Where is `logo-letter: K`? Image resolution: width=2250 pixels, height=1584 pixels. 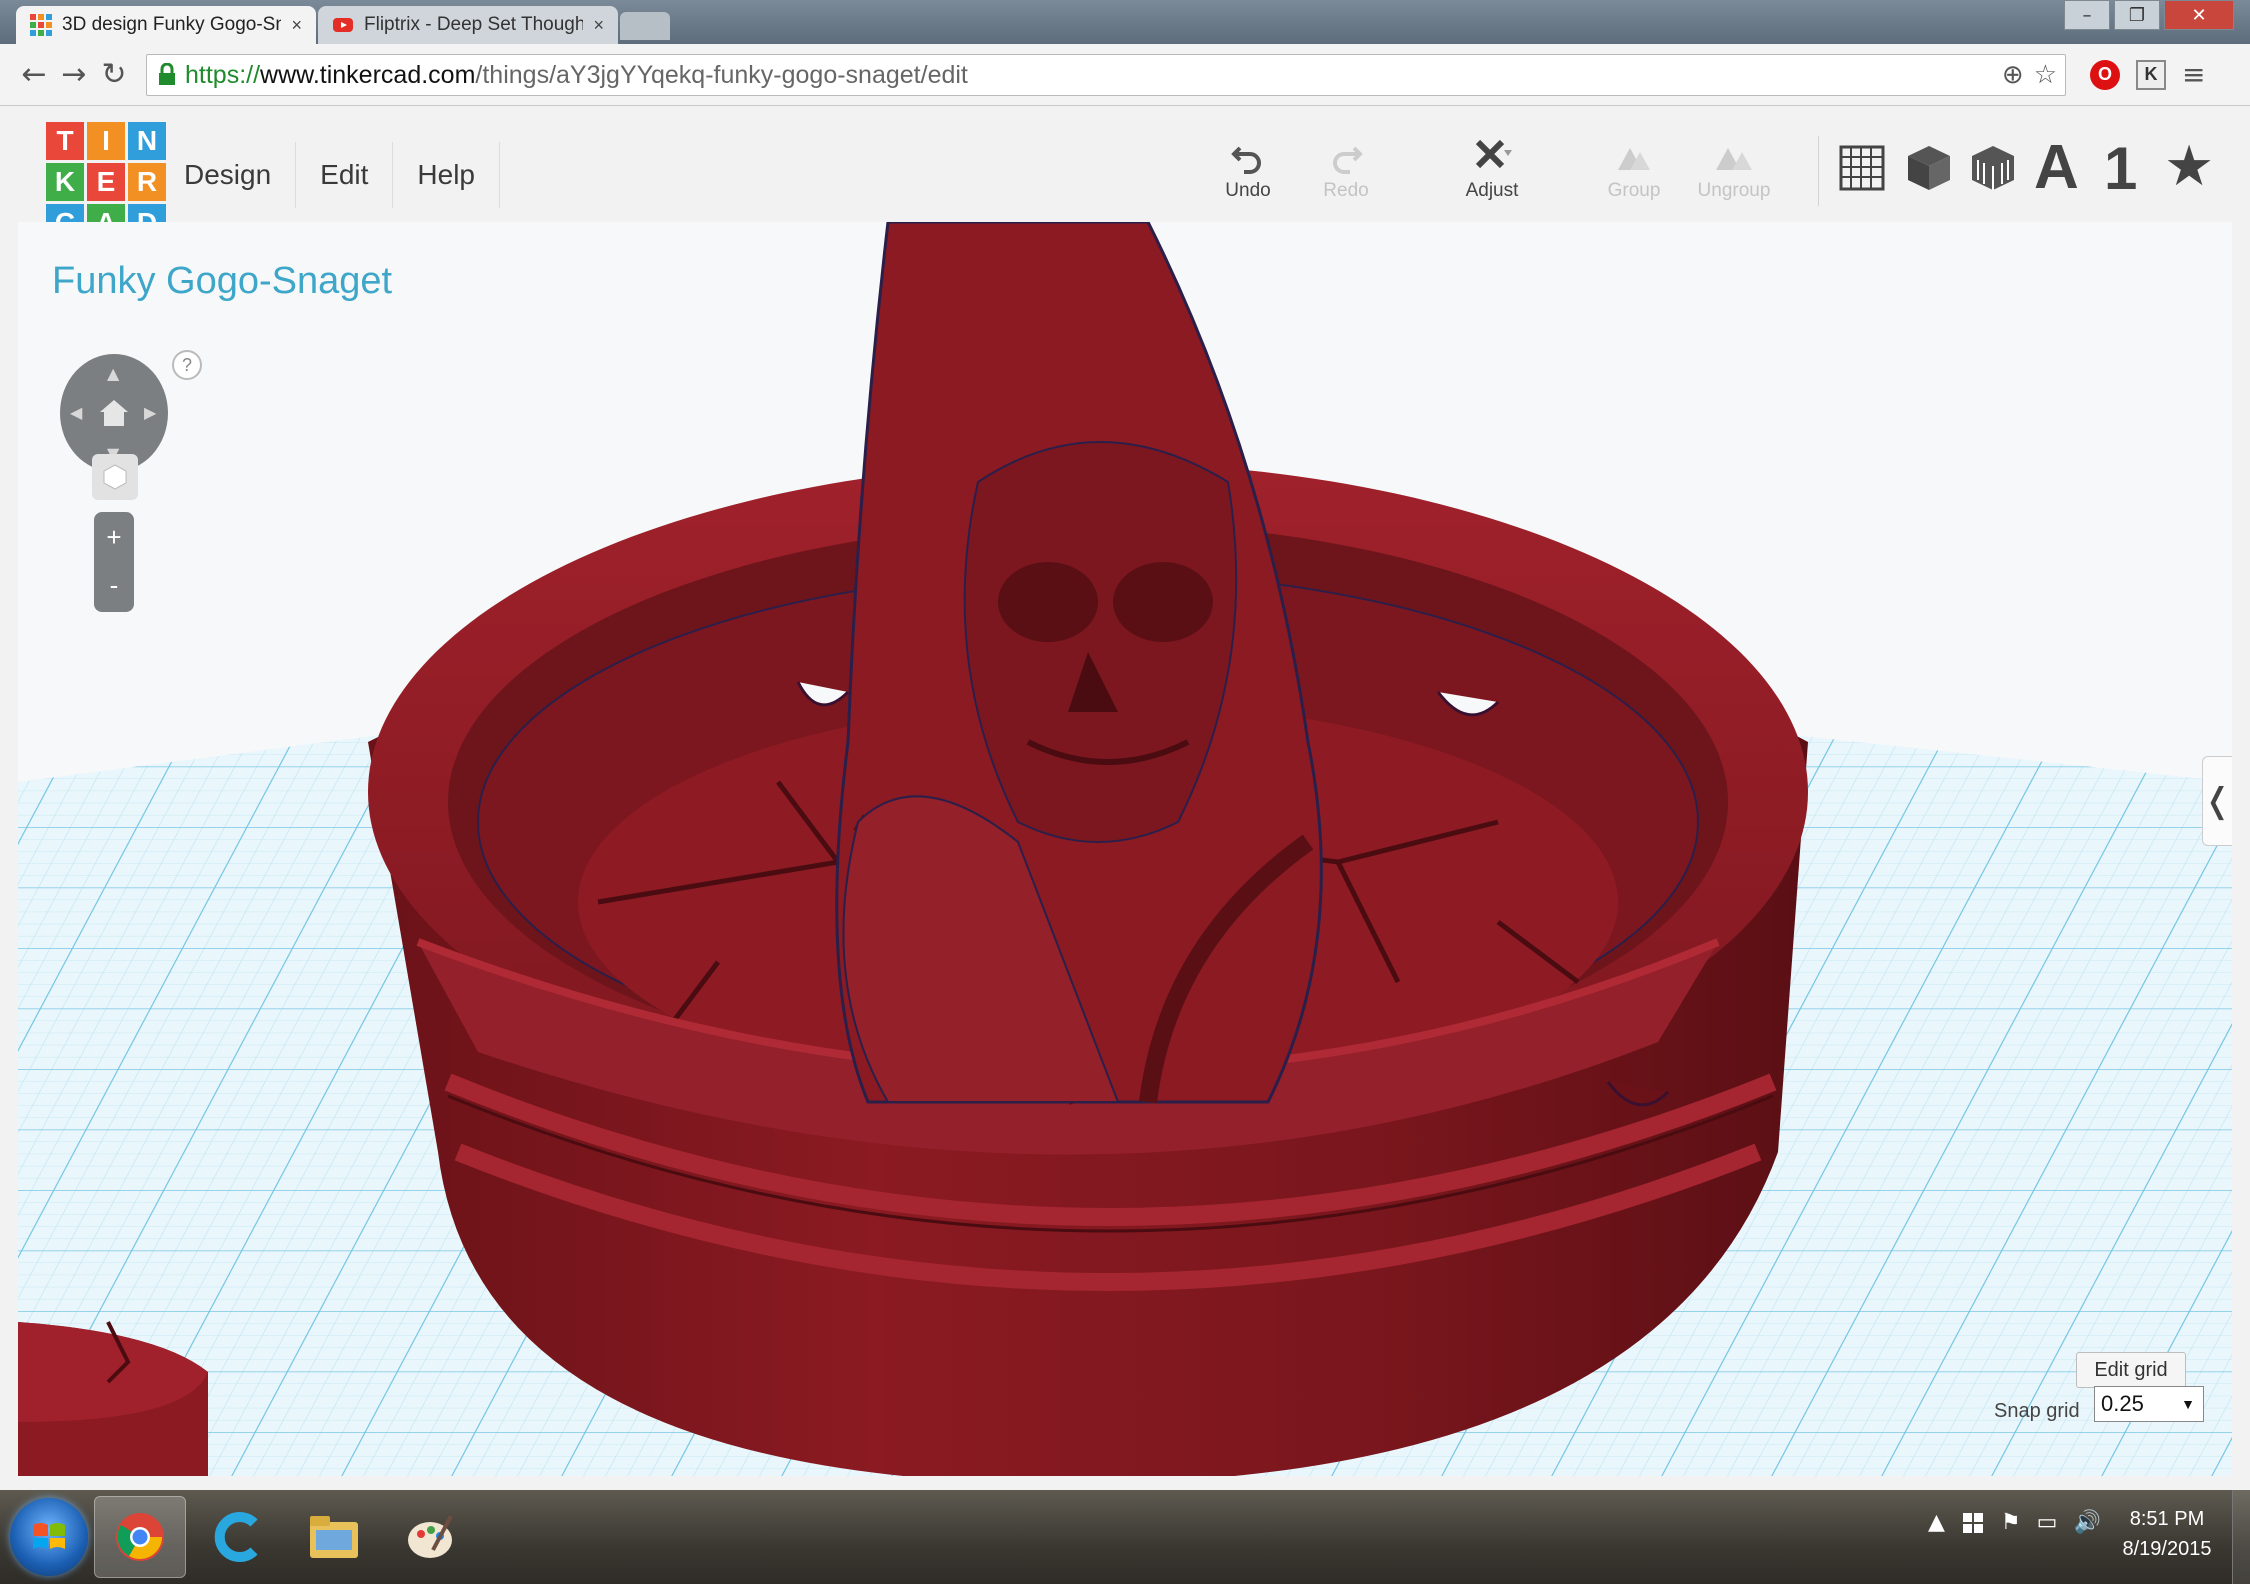 logo-letter: K is located at coordinates (65, 182).